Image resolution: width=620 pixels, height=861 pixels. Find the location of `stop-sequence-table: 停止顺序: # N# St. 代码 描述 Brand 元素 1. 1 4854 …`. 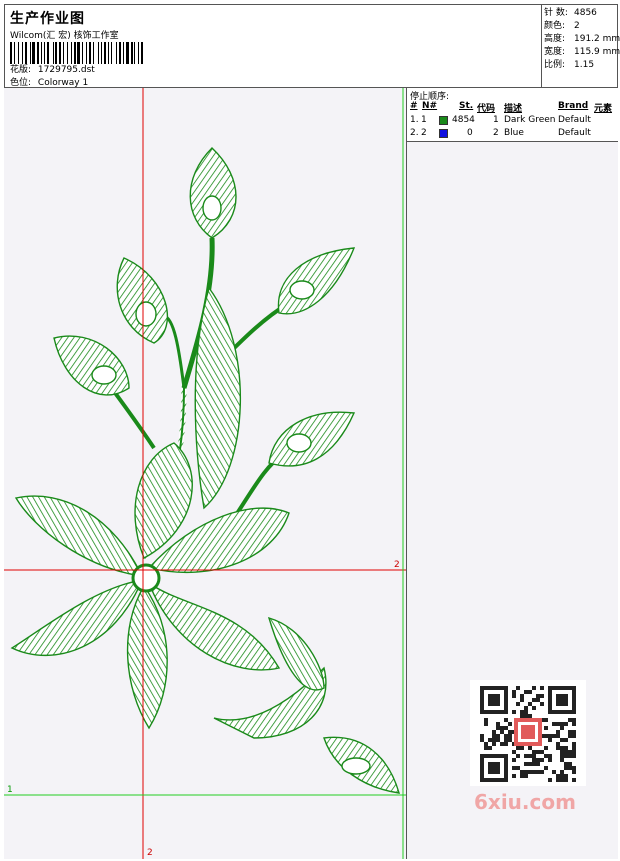

stop-sequence-table: 停止顺序: # N# St. 代码 描述 Brand 元素 1. 1 4854 … is located at coordinates (512, 115).